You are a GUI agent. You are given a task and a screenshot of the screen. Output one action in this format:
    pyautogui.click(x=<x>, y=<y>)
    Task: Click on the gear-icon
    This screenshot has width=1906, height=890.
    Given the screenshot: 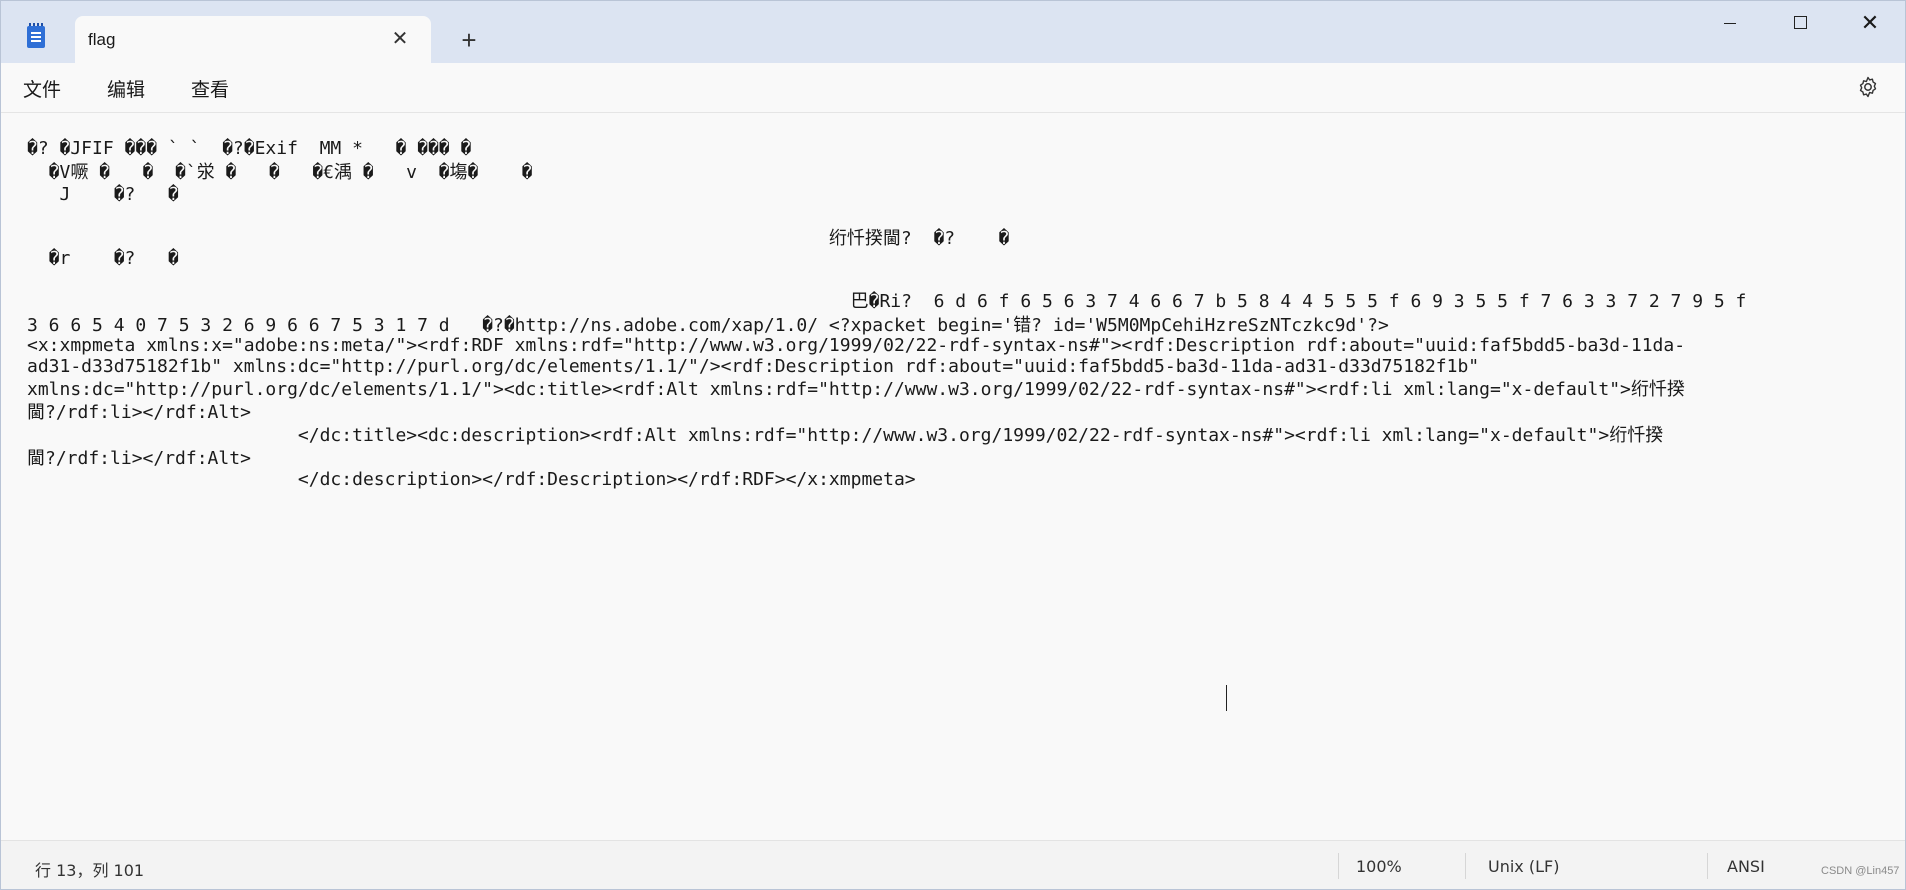 What is the action you would take?
    pyautogui.click(x=1868, y=87)
    